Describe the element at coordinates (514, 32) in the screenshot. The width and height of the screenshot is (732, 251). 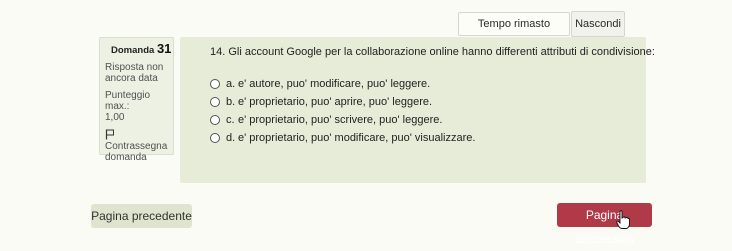
I see `timer-display: Tempo rimasto 0:09:01` at that location.